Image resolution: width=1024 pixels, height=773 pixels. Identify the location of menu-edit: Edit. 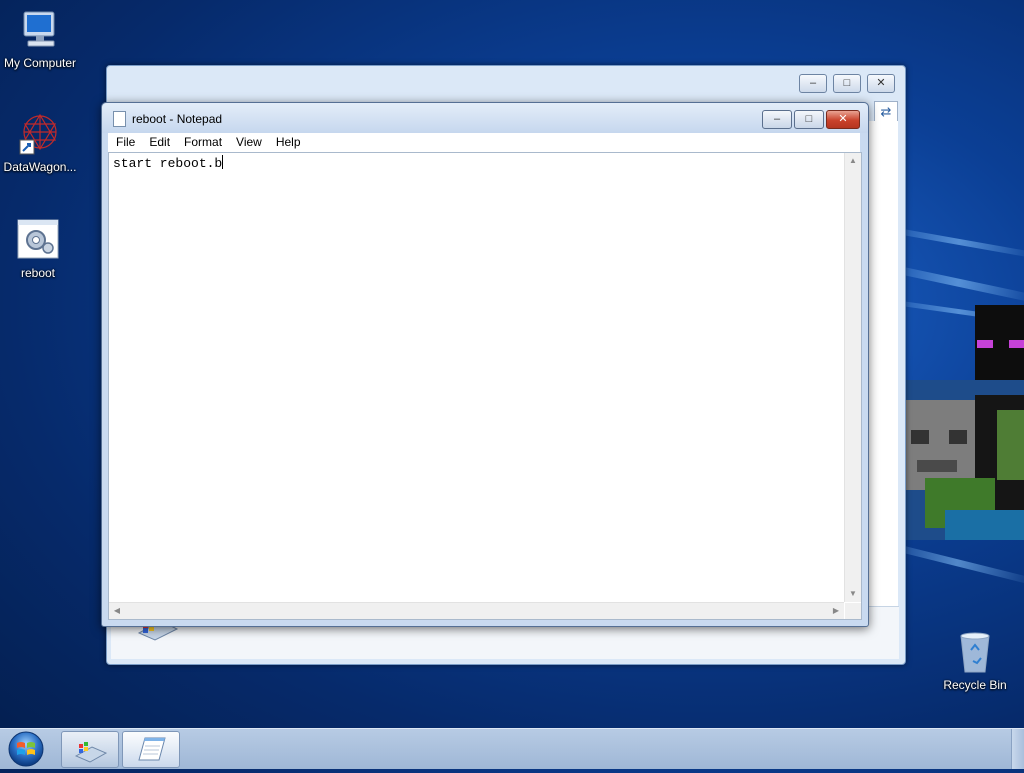
(158, 141).